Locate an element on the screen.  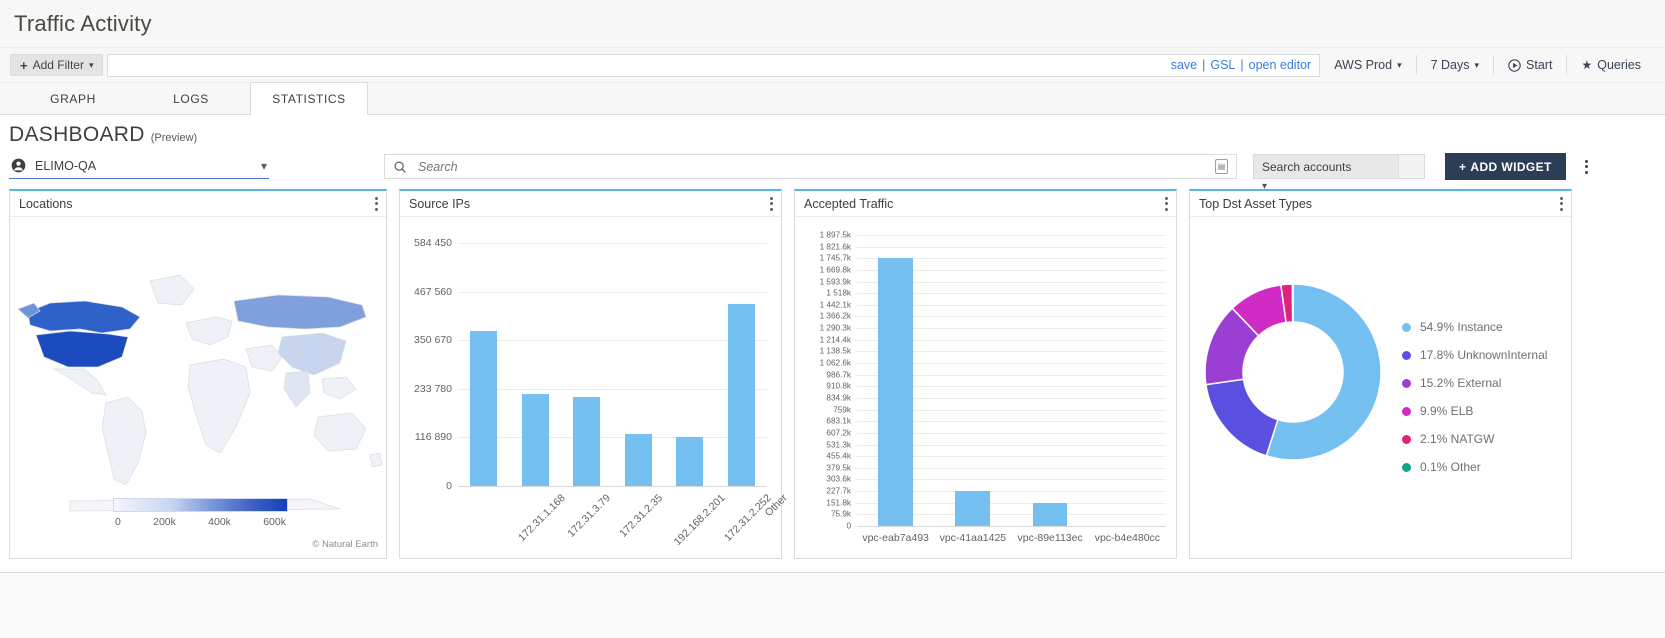
legend-item: 0.1% Other is located at coordinates (1474, 467).